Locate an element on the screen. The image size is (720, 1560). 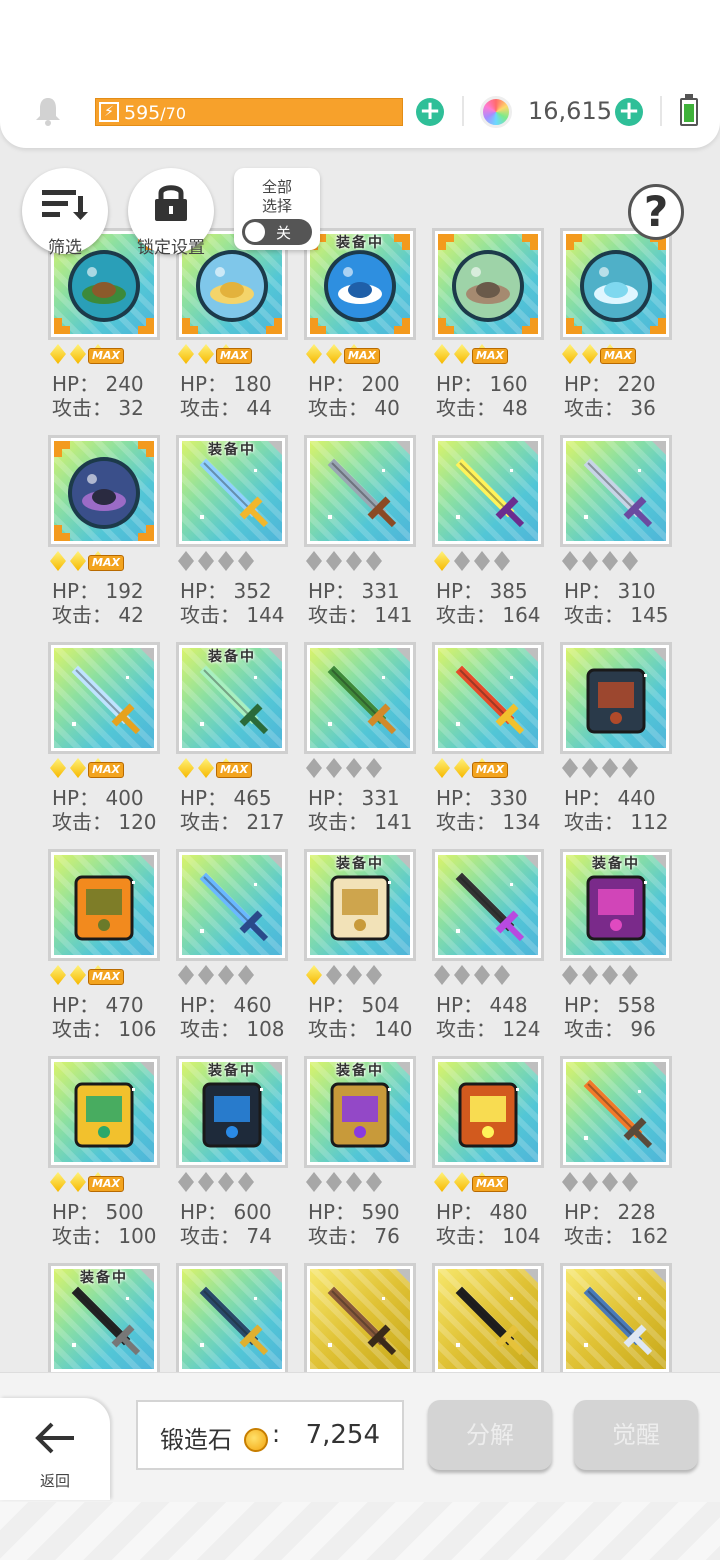
rarity-stars: MAX is located at coordinates (490, 1181).